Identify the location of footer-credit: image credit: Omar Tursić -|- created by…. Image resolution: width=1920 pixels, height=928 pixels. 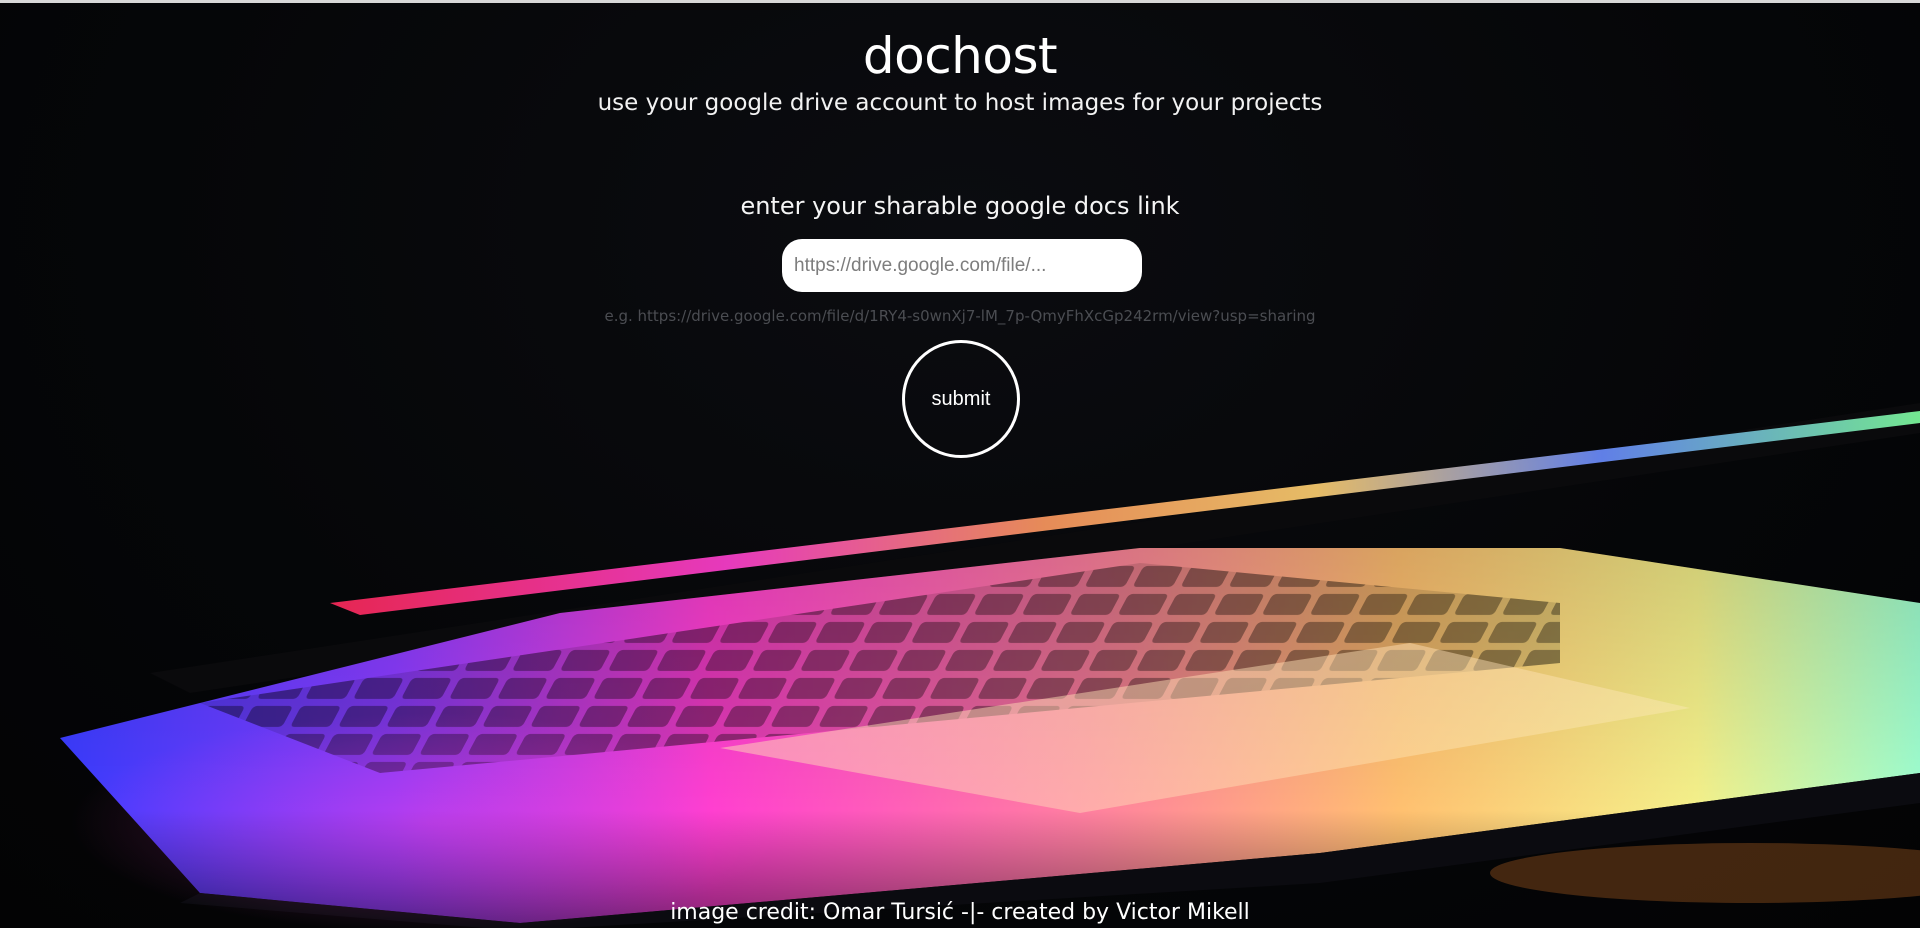
(960, 912).